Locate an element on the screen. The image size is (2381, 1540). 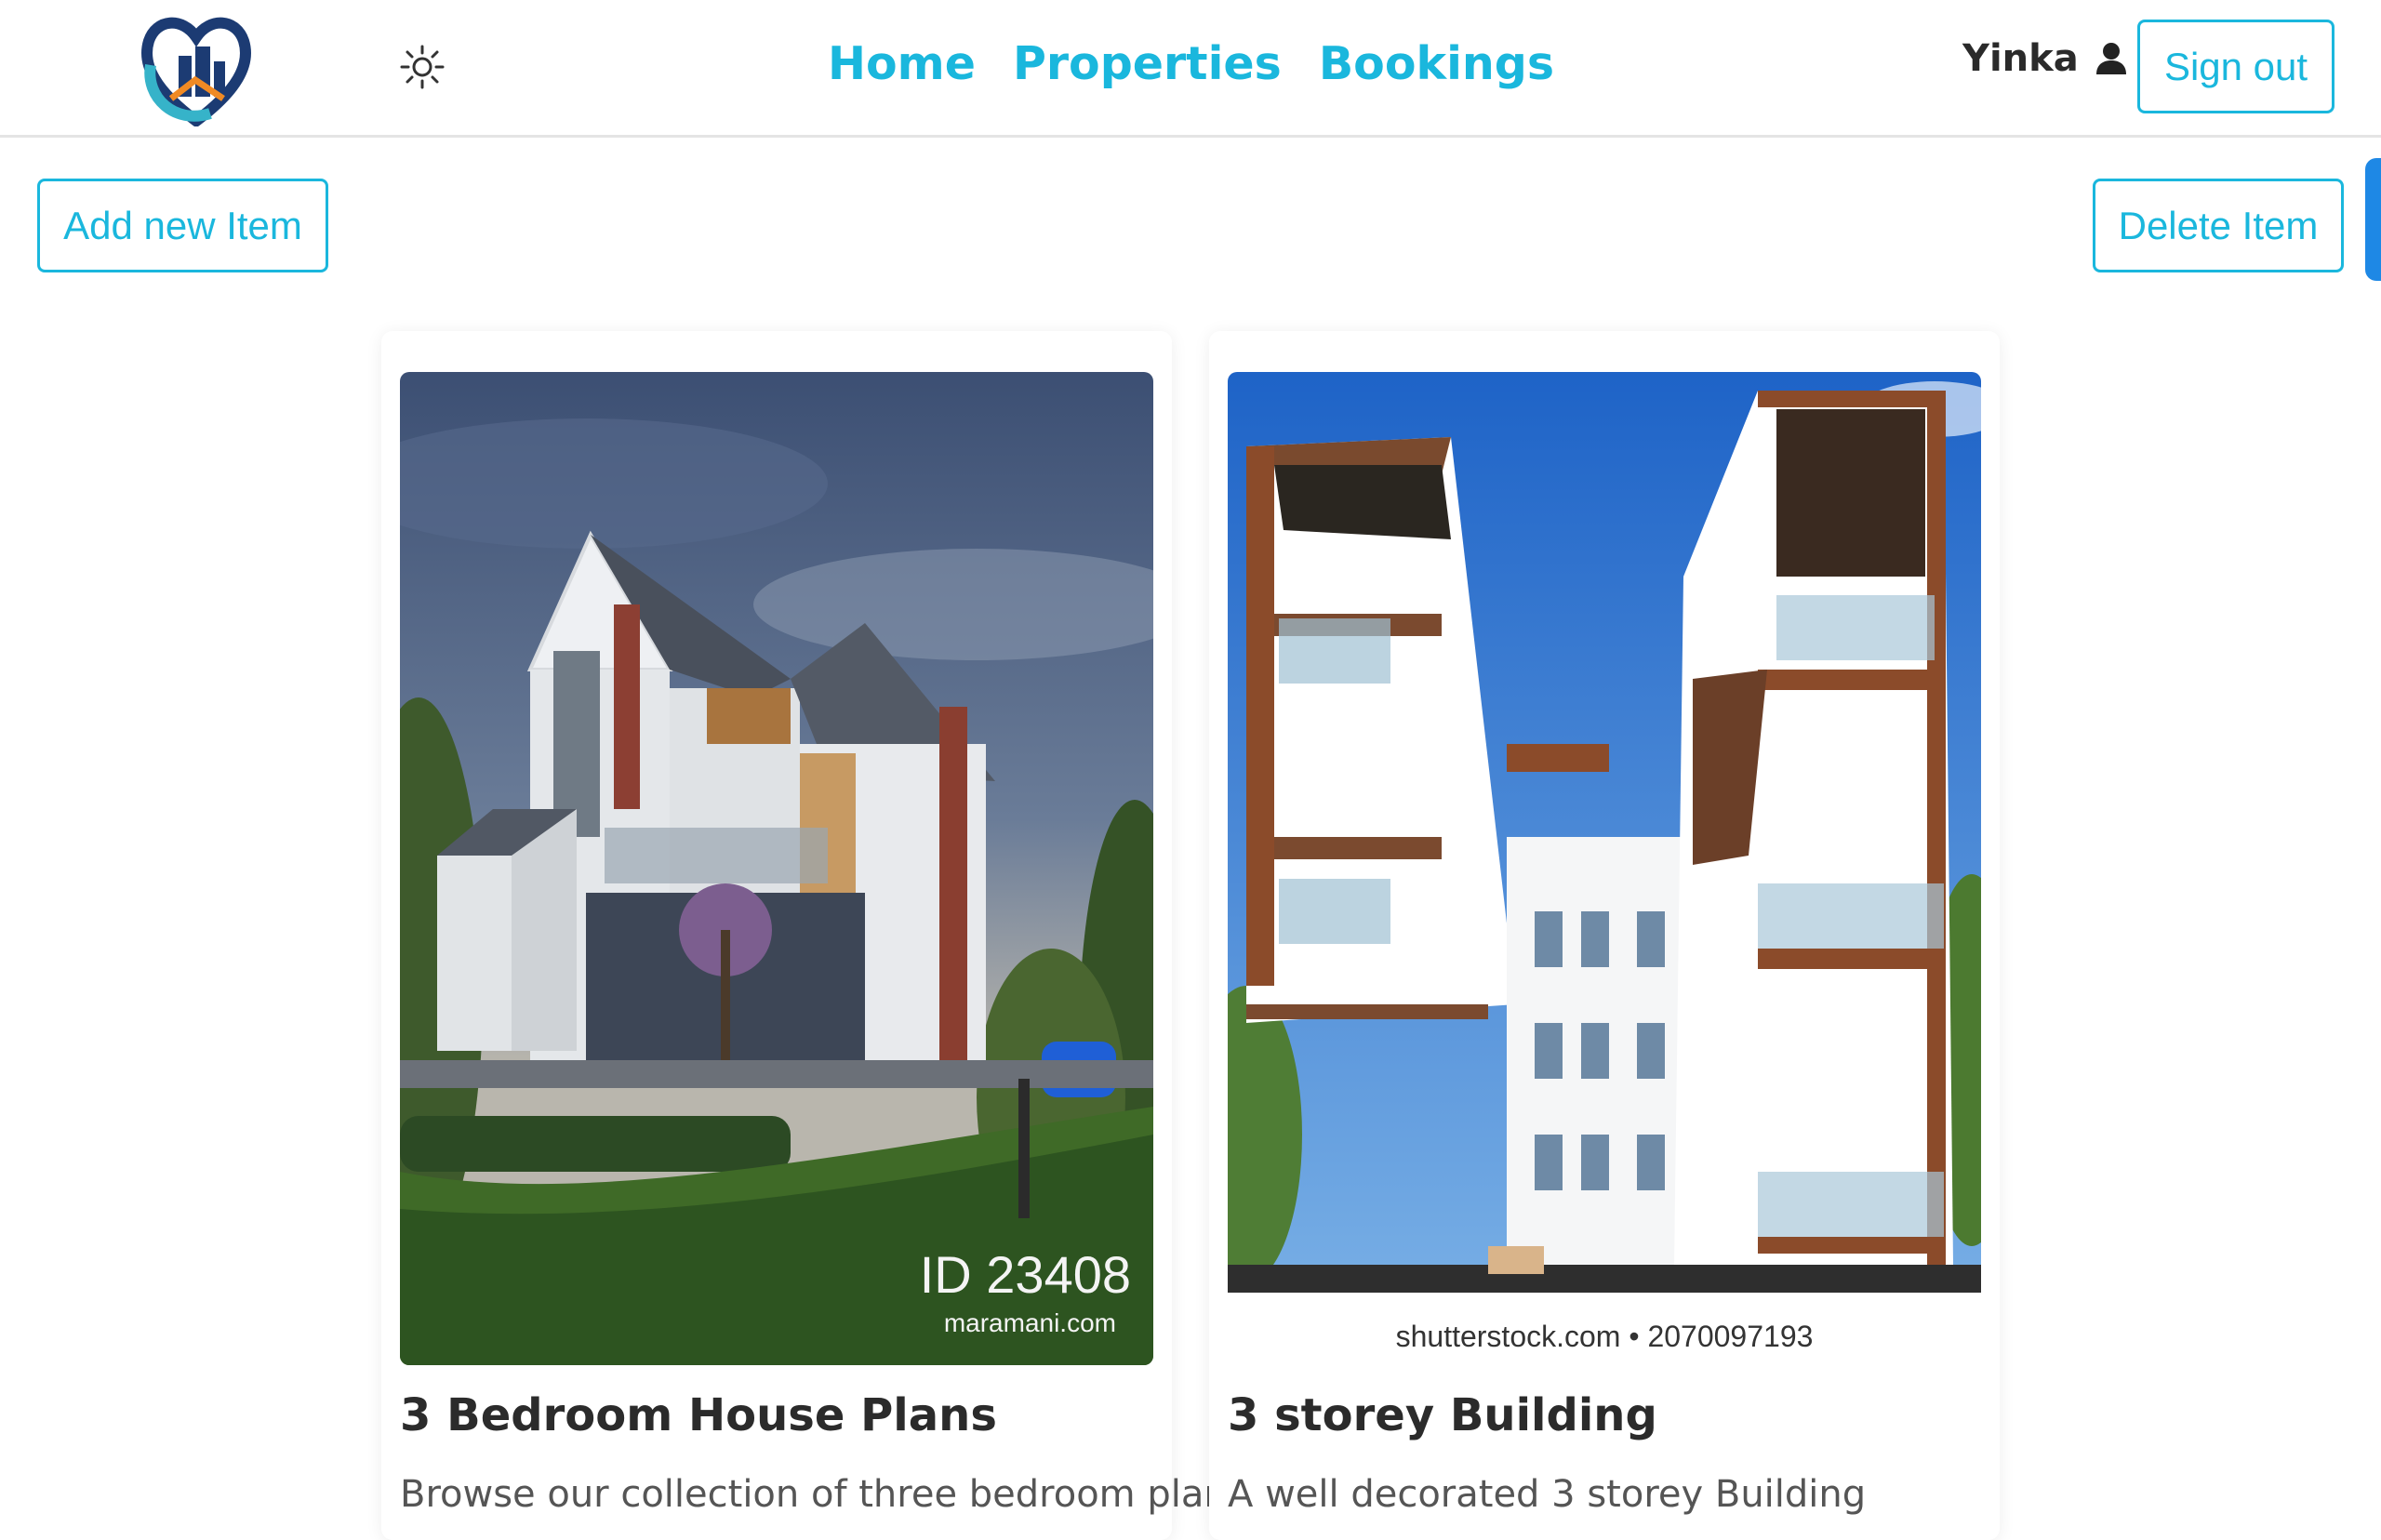
property-title: 3 Bedroom House Plans is located at coordinates (698, 1415).